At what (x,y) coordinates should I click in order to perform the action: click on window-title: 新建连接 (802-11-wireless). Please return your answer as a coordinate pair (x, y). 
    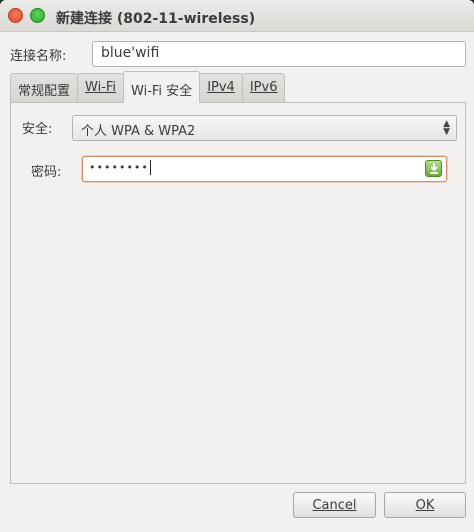
    Looking at the image, I should click on (156, 19).